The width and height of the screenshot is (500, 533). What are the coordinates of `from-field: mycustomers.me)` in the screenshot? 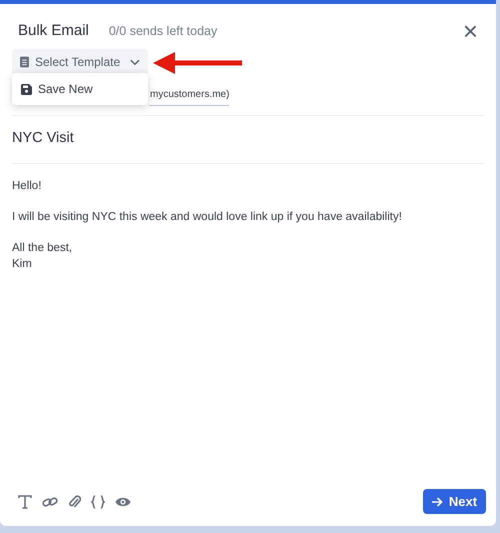 It's located at (189, 95).